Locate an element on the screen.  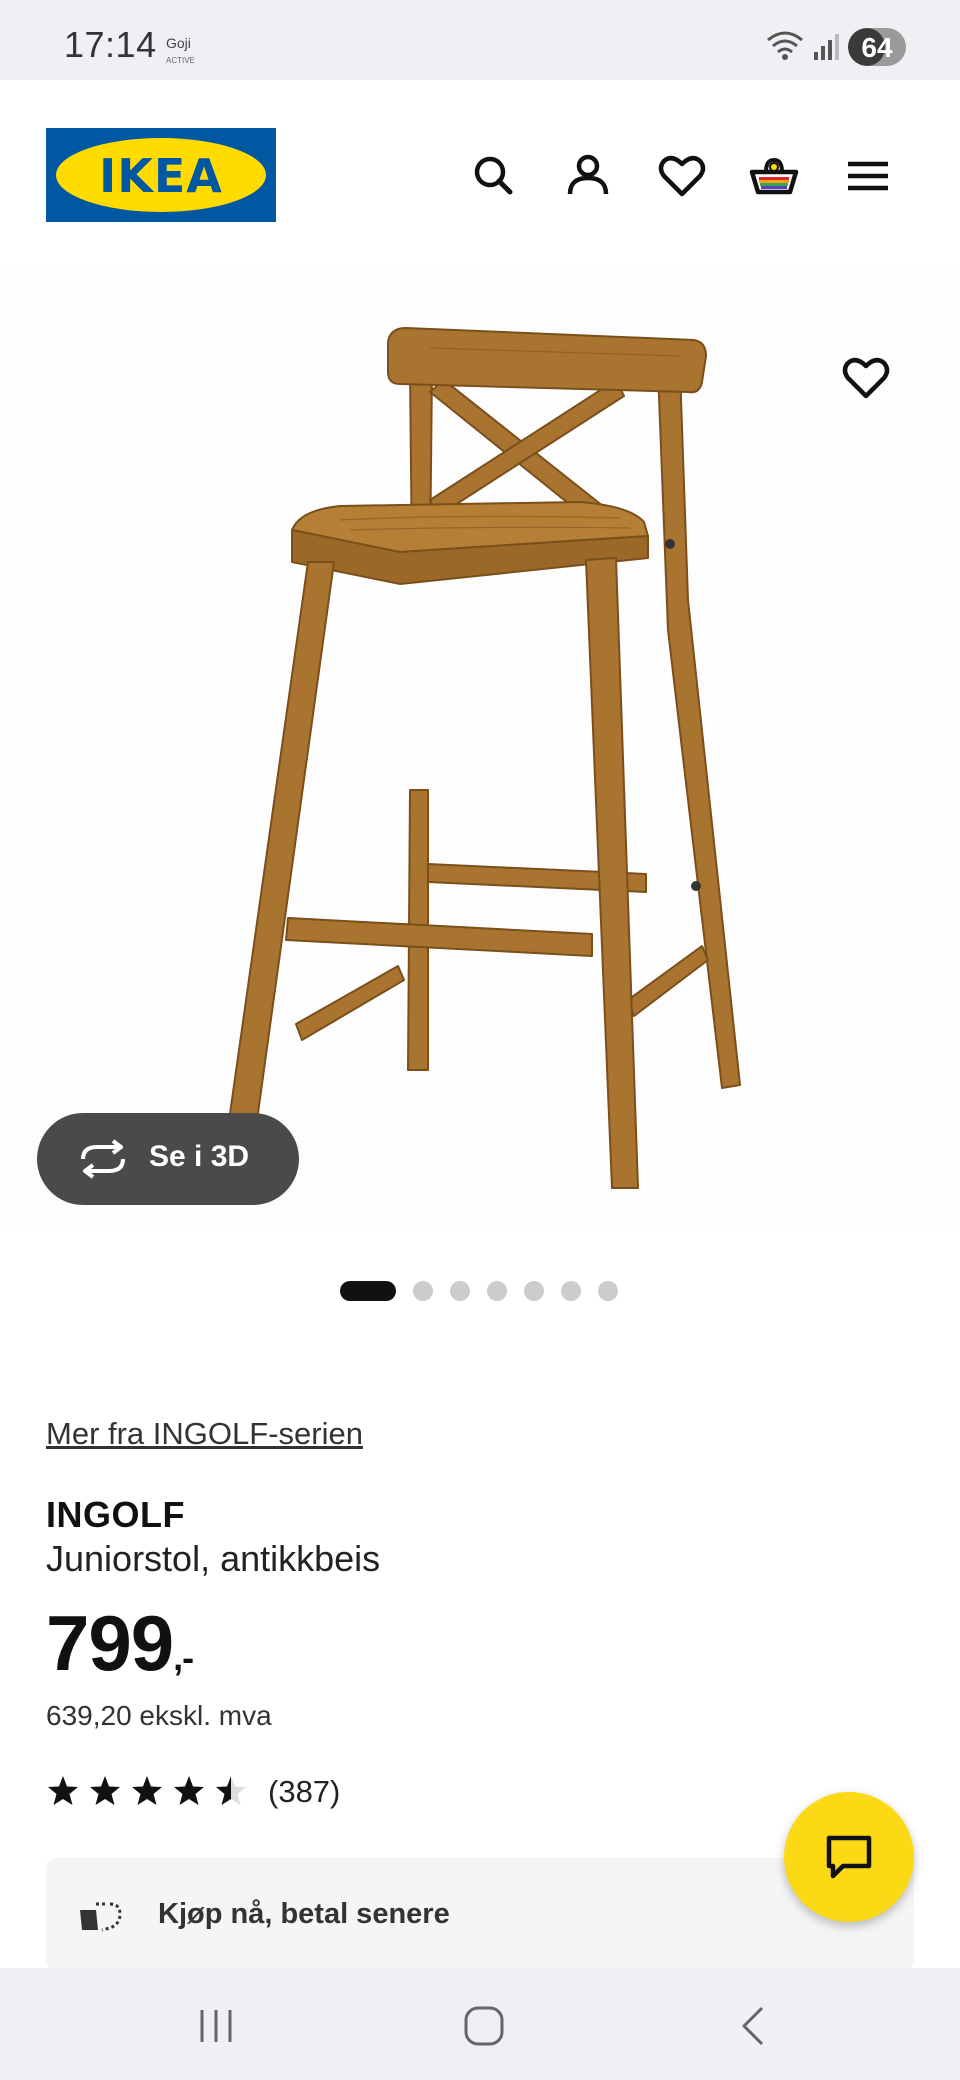
review-count: (387) is located at coordinates (304, 1792).